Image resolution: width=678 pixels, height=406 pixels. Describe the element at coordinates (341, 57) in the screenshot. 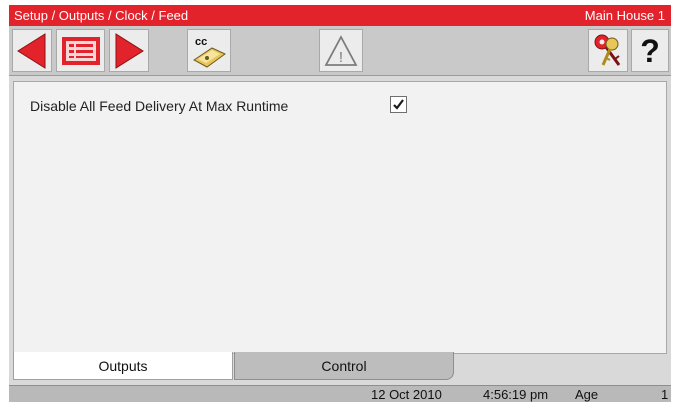

I see `alarm-exclamation: !` at that location.